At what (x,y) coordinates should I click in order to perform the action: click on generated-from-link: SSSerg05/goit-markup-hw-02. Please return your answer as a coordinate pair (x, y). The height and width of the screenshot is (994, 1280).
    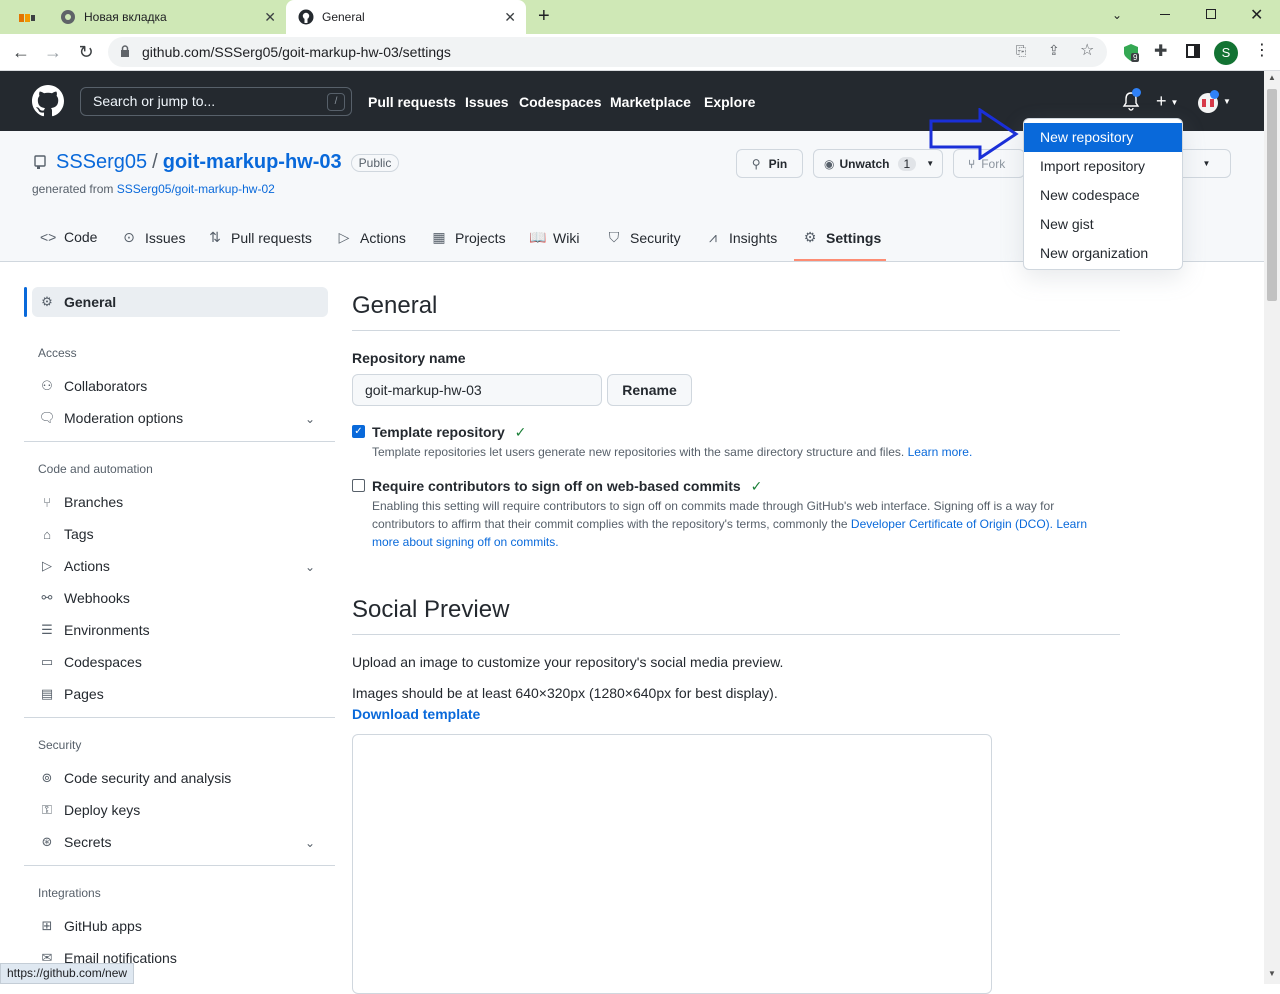
    Looking at the image, I should click on (196, 189).